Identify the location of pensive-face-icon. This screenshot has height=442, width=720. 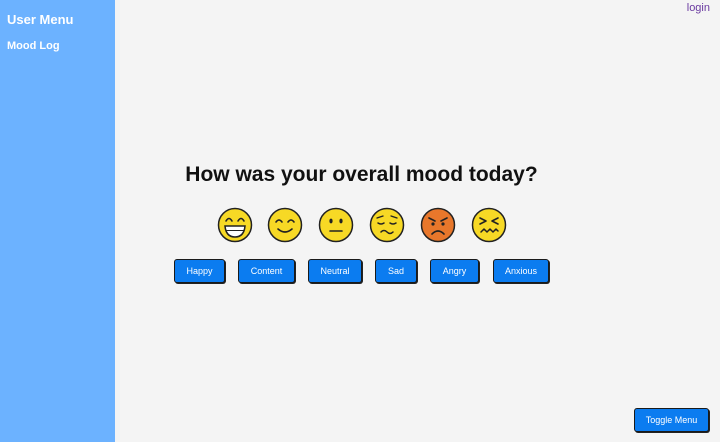
(387, 225).